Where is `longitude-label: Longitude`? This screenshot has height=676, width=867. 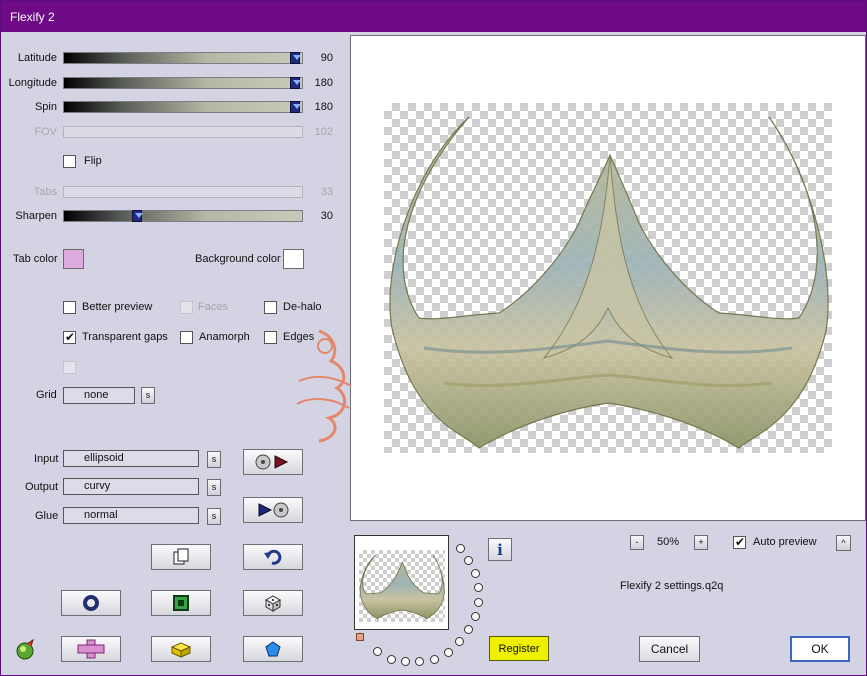 longitude-label: Longitude is located at coordinates (32, 83).